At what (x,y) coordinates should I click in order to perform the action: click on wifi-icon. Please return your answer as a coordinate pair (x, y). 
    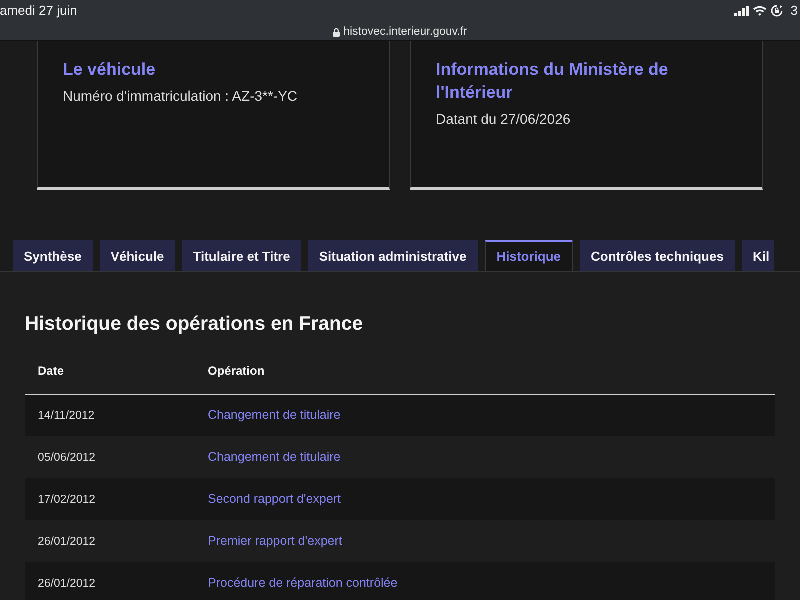
    Looking at the image, I should click on (759, 11).